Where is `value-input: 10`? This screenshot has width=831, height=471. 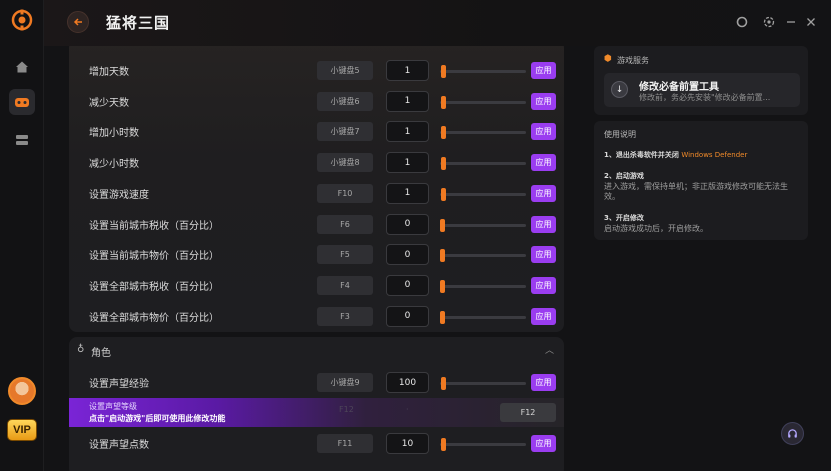 value-input: 10 is located at coordinates (407, 443).